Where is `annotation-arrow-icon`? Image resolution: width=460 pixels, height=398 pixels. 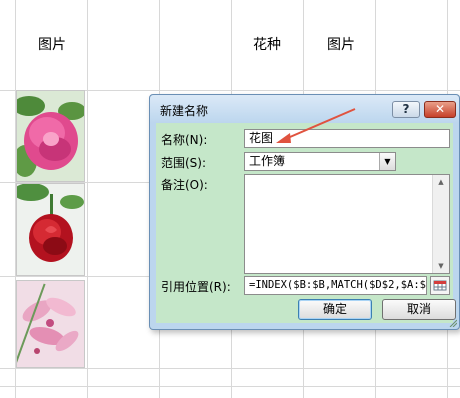 annotation-arrow-icon is located at coordinates (316, 125).